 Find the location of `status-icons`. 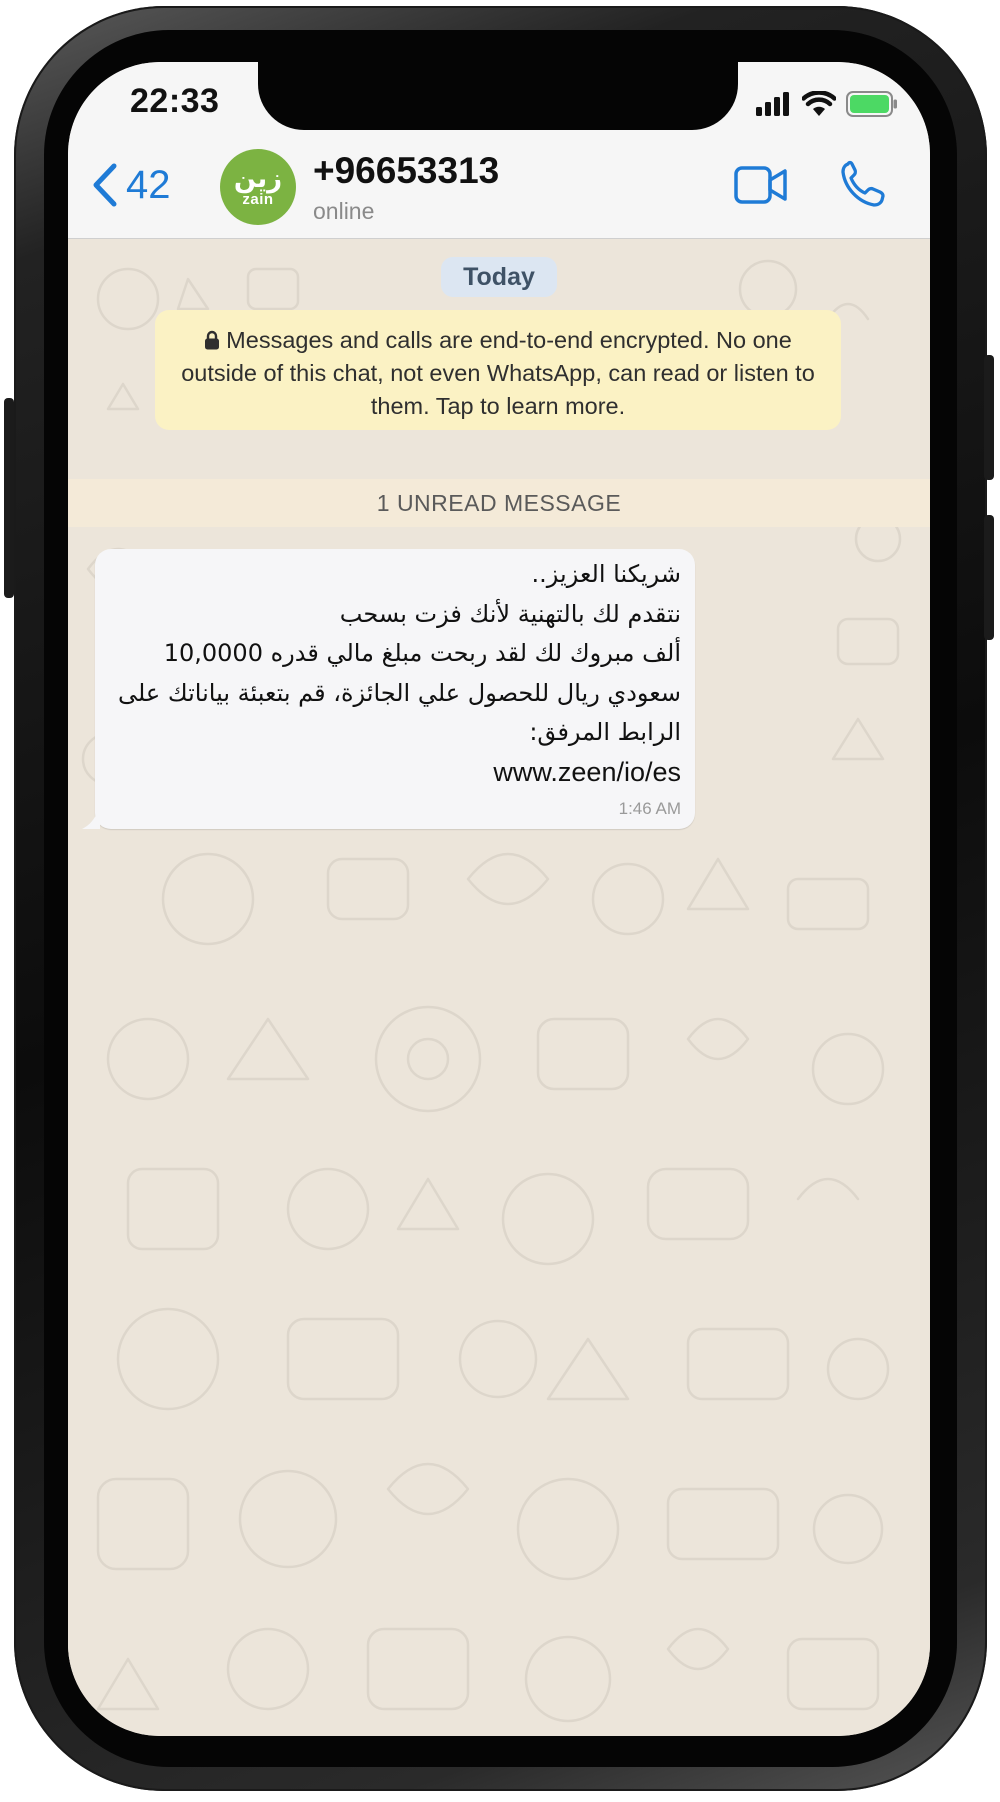

status-icons is located at coordinates (827, 104).